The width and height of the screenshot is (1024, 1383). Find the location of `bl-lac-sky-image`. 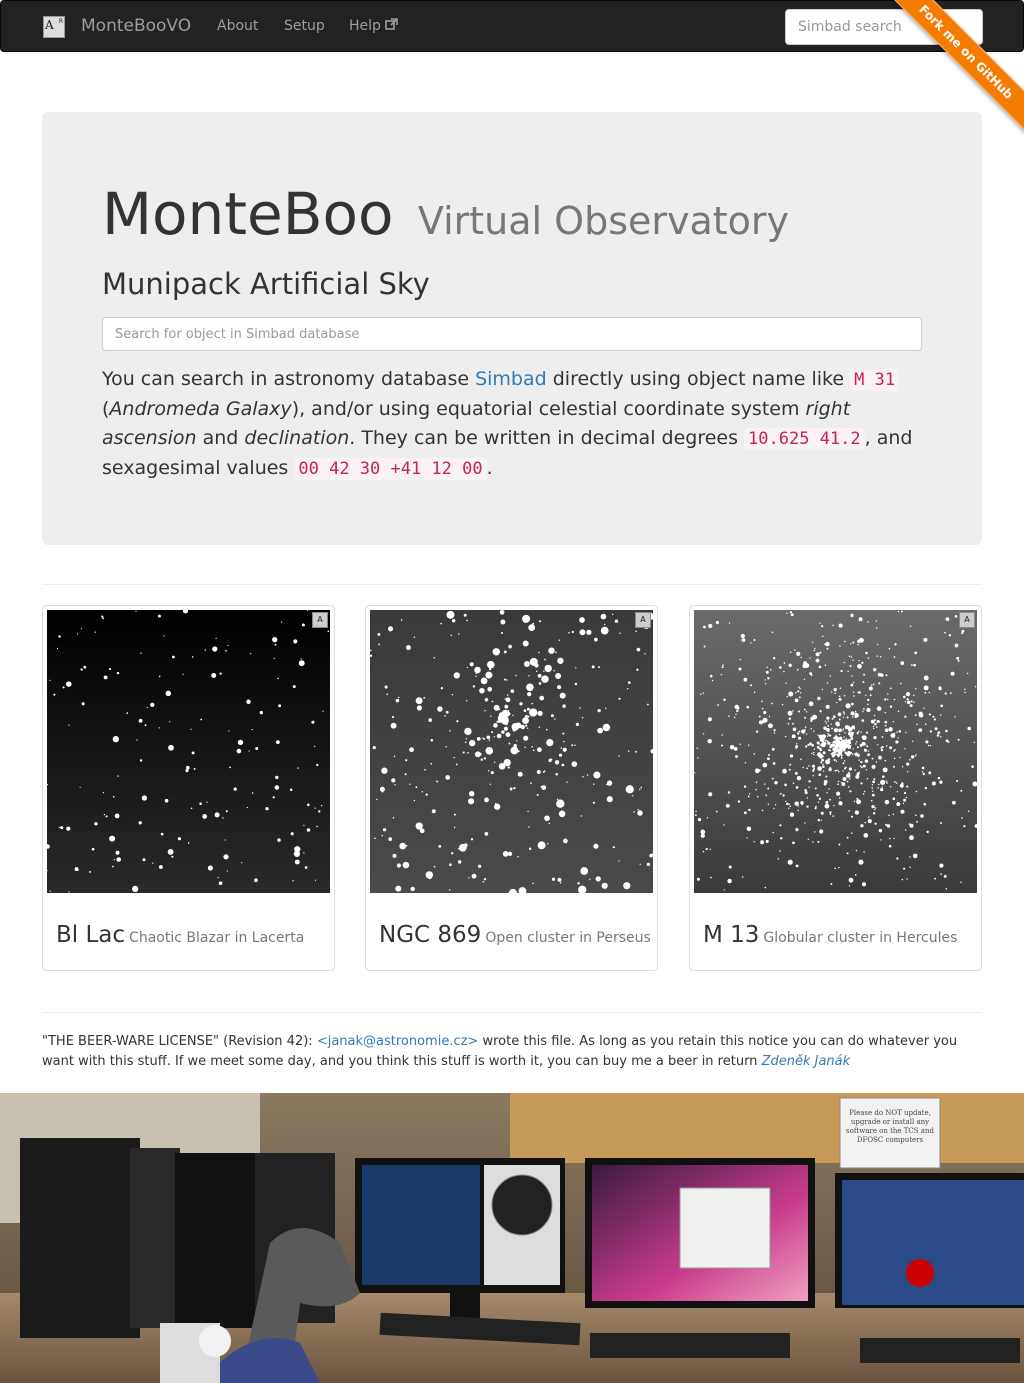

bl-lac-sky-image is located at coordinates (188, 751).